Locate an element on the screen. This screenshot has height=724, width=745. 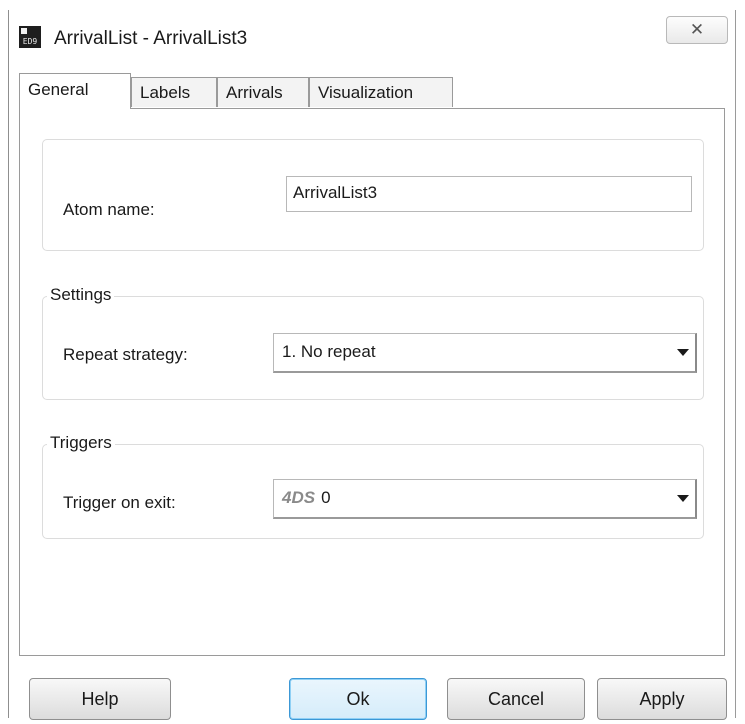
app-icon-label: ED9 is located at coordinates (30, 41).